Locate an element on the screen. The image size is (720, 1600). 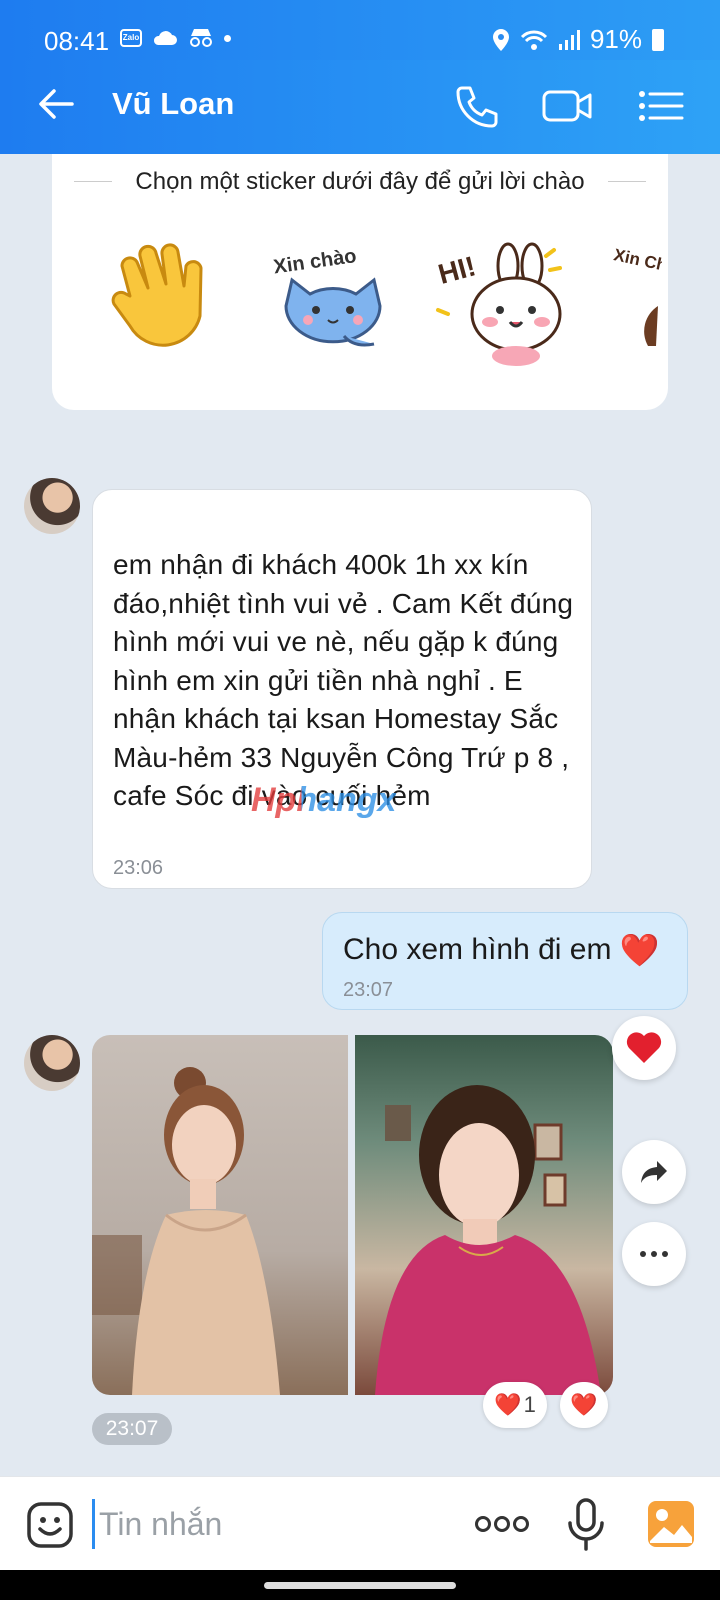
system-navigation-bar is located at coordinates (360, 1585).